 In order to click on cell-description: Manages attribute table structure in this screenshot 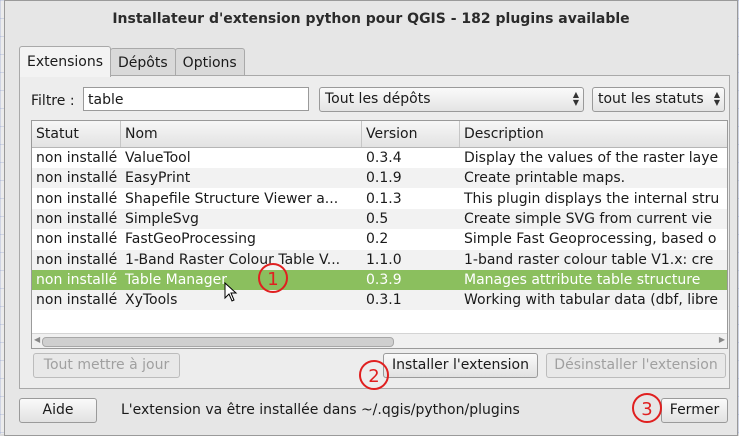, I will do `click(582, 279)`.